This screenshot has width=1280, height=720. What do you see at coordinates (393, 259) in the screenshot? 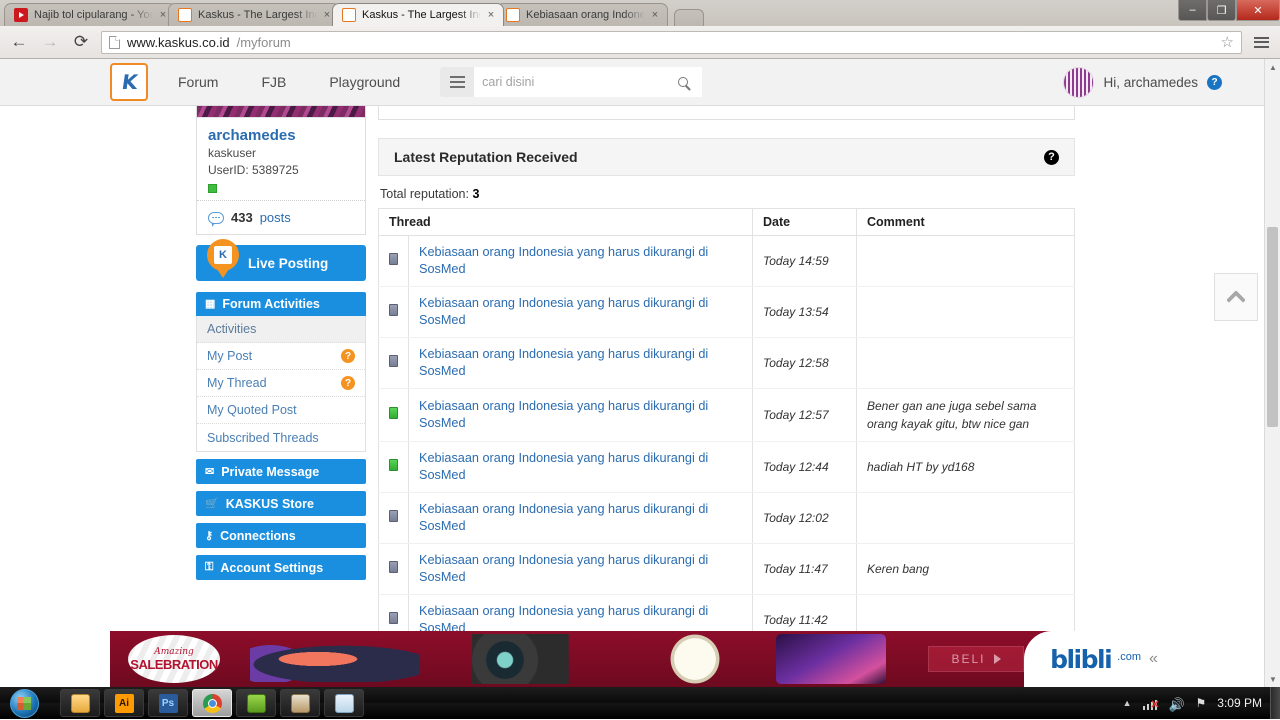
I see `reputation-neutral-icon` at bounding box center [393, 259].